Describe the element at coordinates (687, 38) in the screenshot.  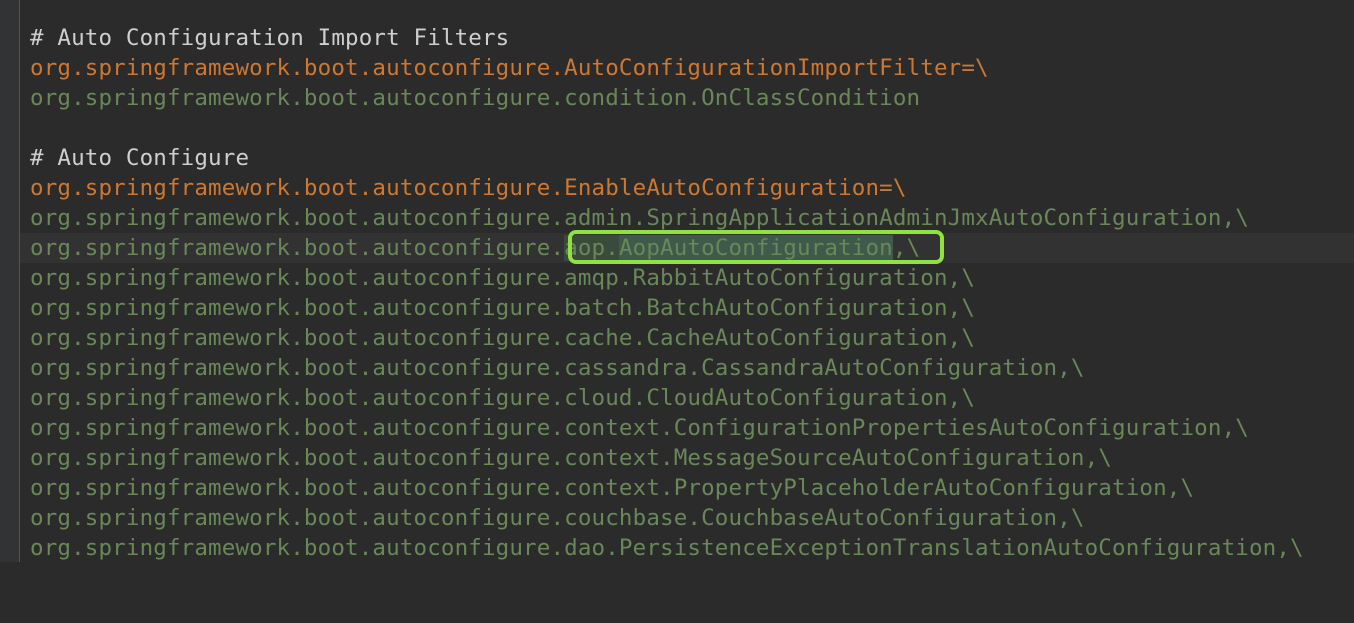
I see `code-line: # Auto Configuration Import Filters` at that location.